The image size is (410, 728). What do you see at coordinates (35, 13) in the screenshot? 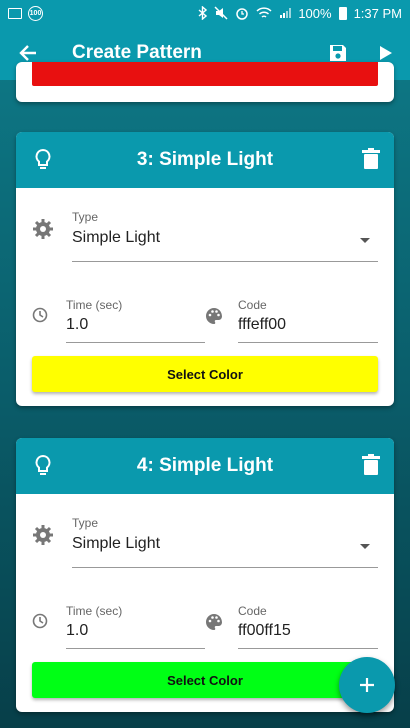
I see `notification-badge-icon: 100` at bounding box center [35, 13].